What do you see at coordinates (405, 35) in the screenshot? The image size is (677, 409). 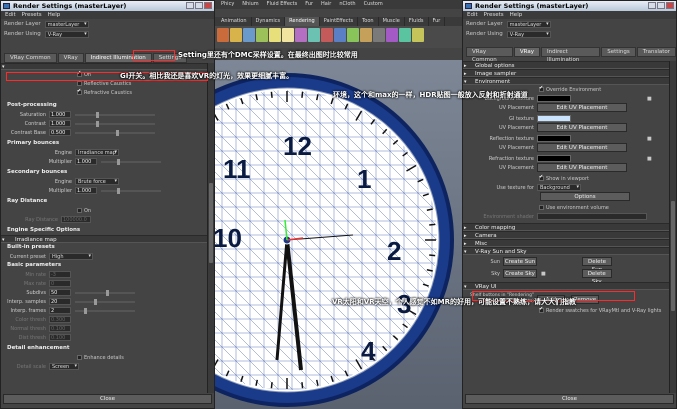 I see `vray-dome-icon` at bounding box center [405, 35].